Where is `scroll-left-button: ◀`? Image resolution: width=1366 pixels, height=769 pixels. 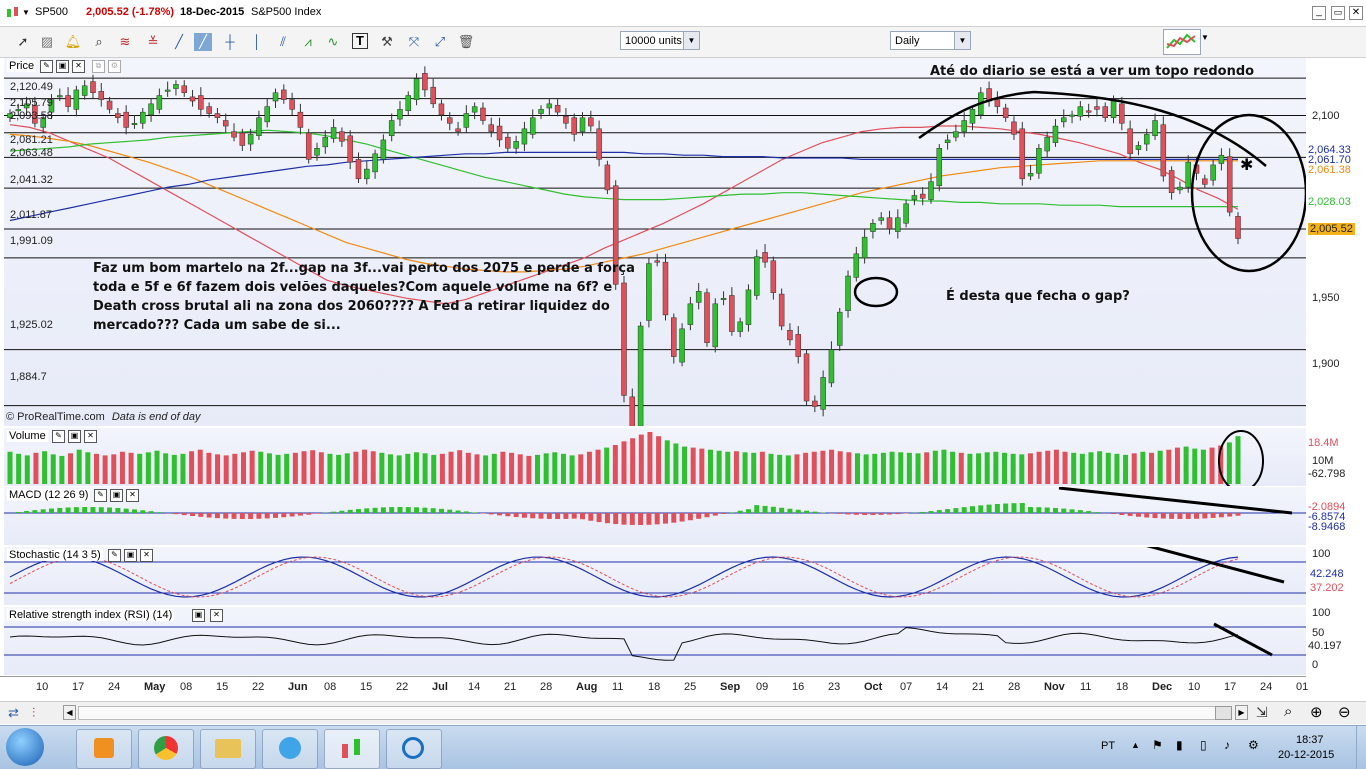 scroll-left-button: ◀ is located at coordinates (69, 712).